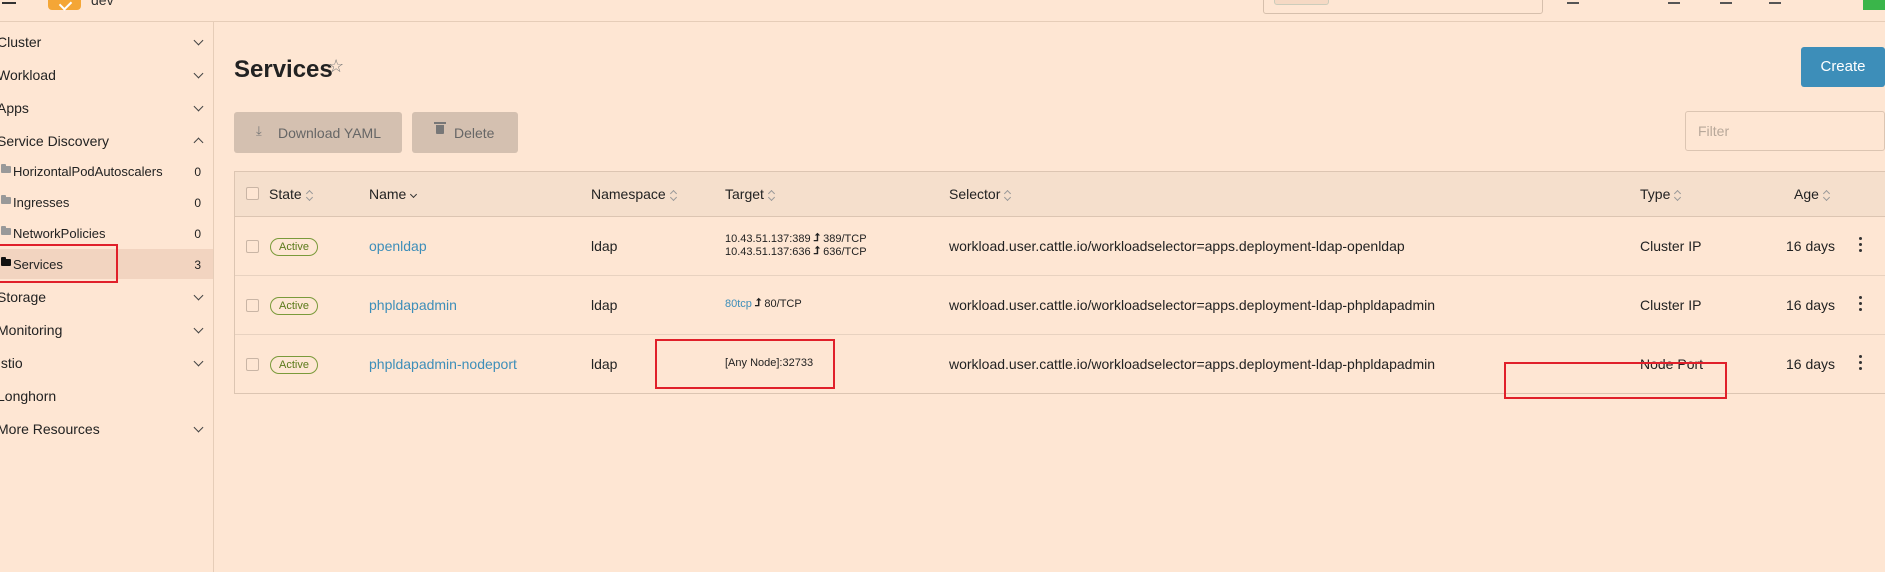 This screenshot has width=1885, height=572. What do you see at coordinates (1672, 364) in the screenshot?
I see `type-cell: Node Port` at bounding box center [1672, 364].